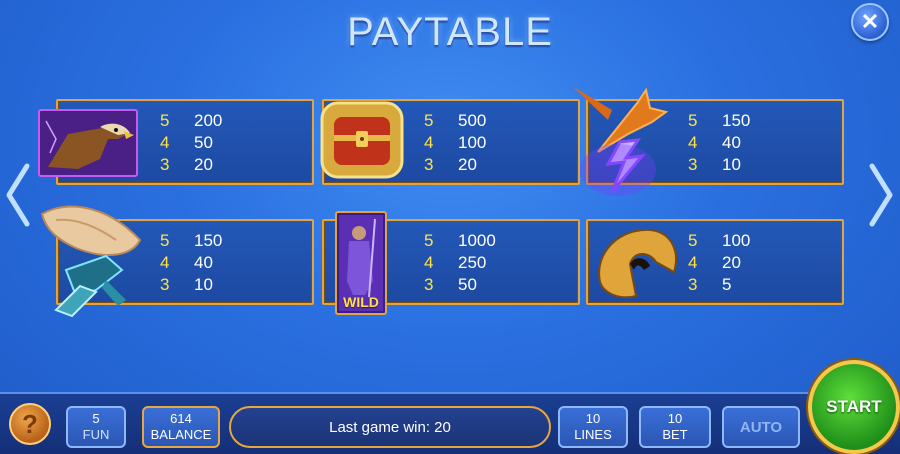  I want to click on start-button: START, so click(854, 407).